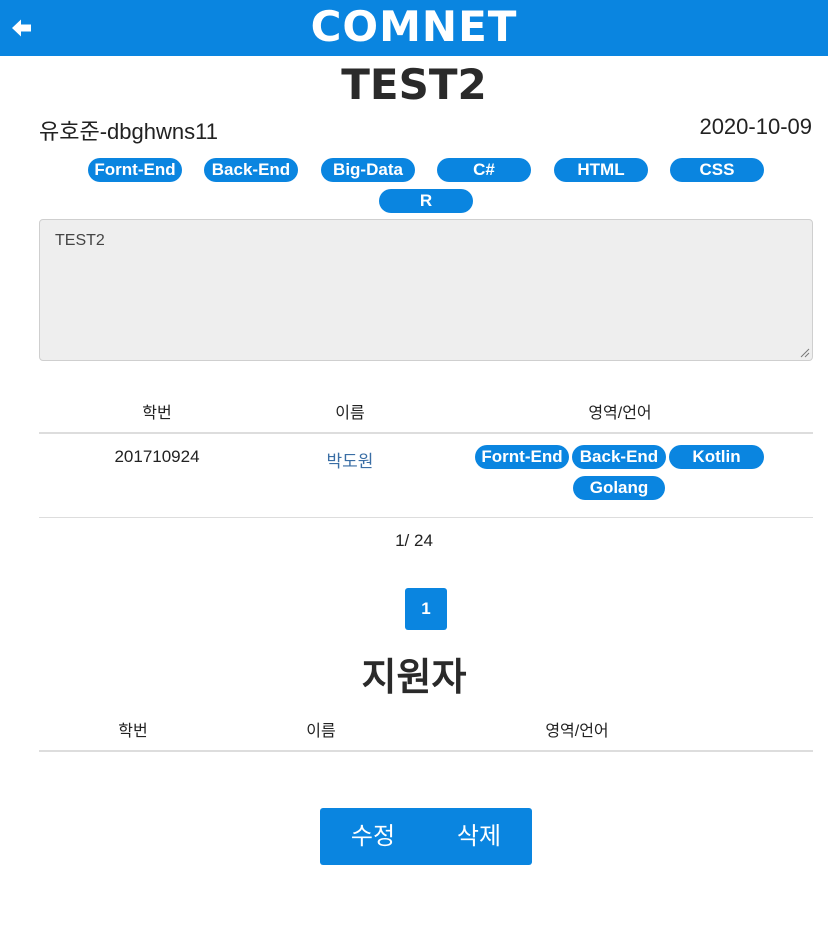 The height and width of the screenshot is (935, 828). What do you see at coordinates (80, 240) in the screenshot?
I see `post-content-text: TEST2` at bounding box center [80, 240].